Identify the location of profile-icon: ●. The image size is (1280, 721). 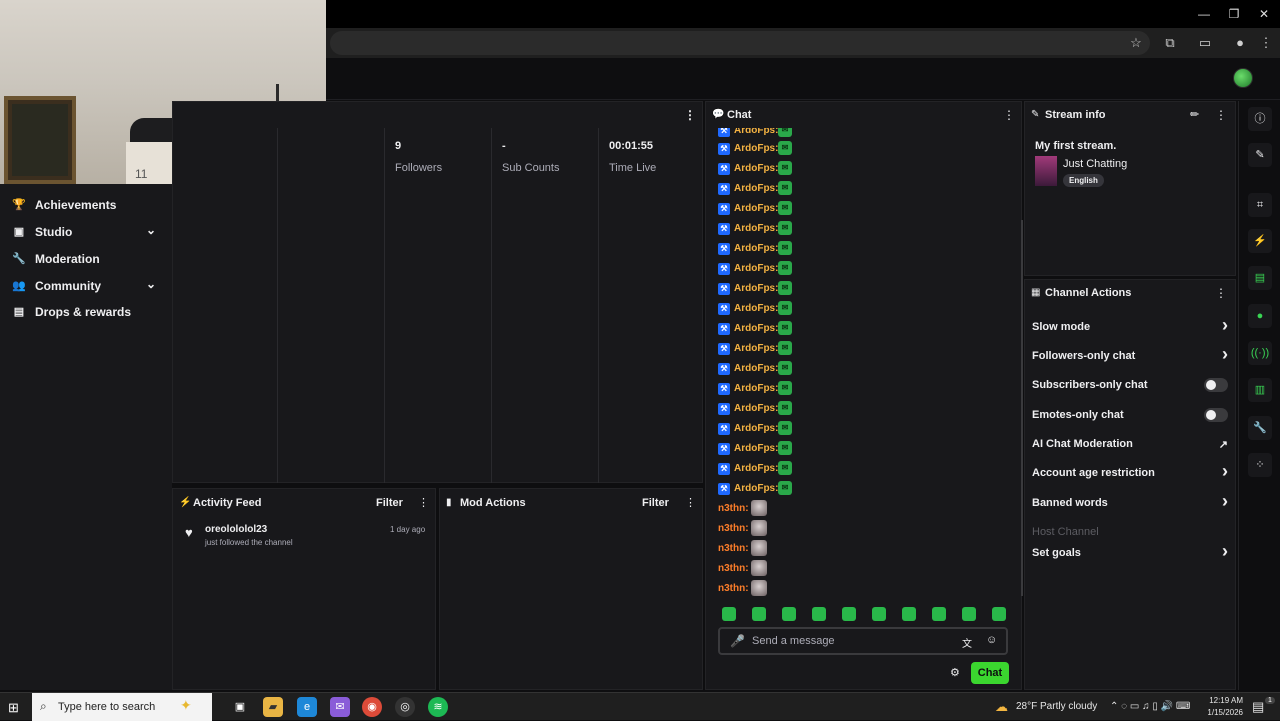
(1240, 43).